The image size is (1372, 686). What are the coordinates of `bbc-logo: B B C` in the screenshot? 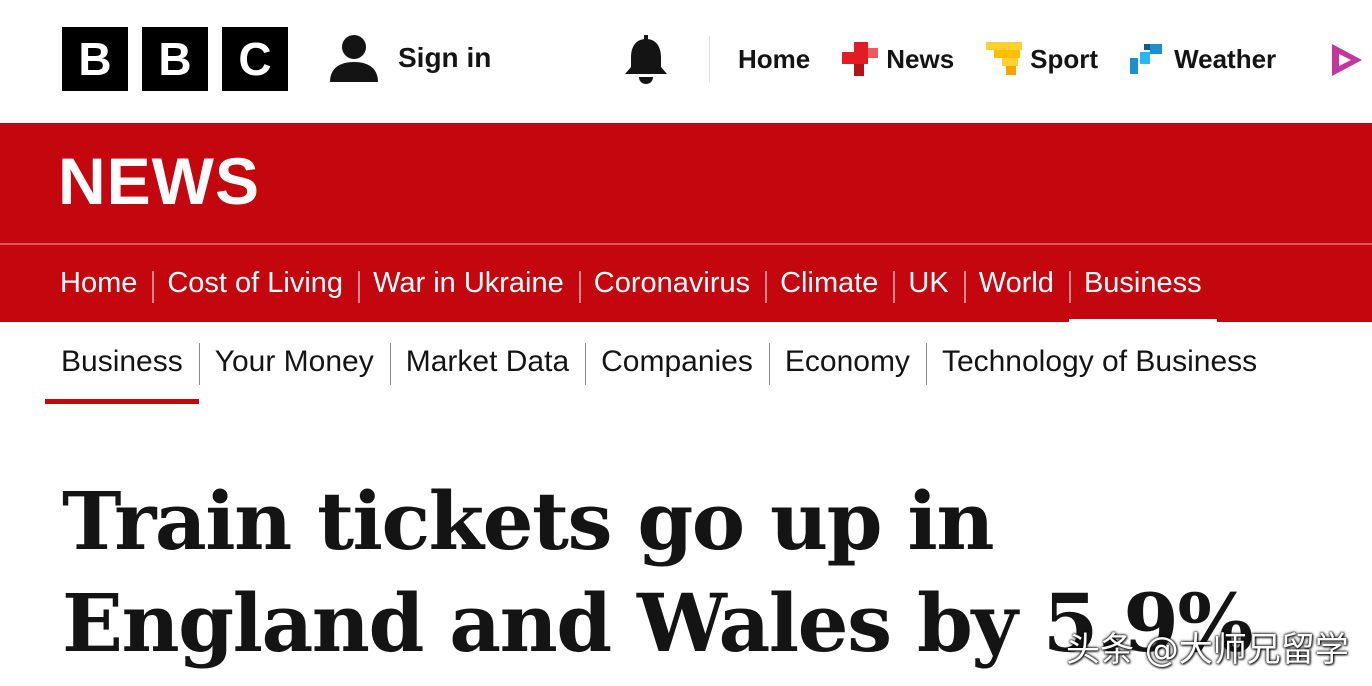 It's located at (175, 59).